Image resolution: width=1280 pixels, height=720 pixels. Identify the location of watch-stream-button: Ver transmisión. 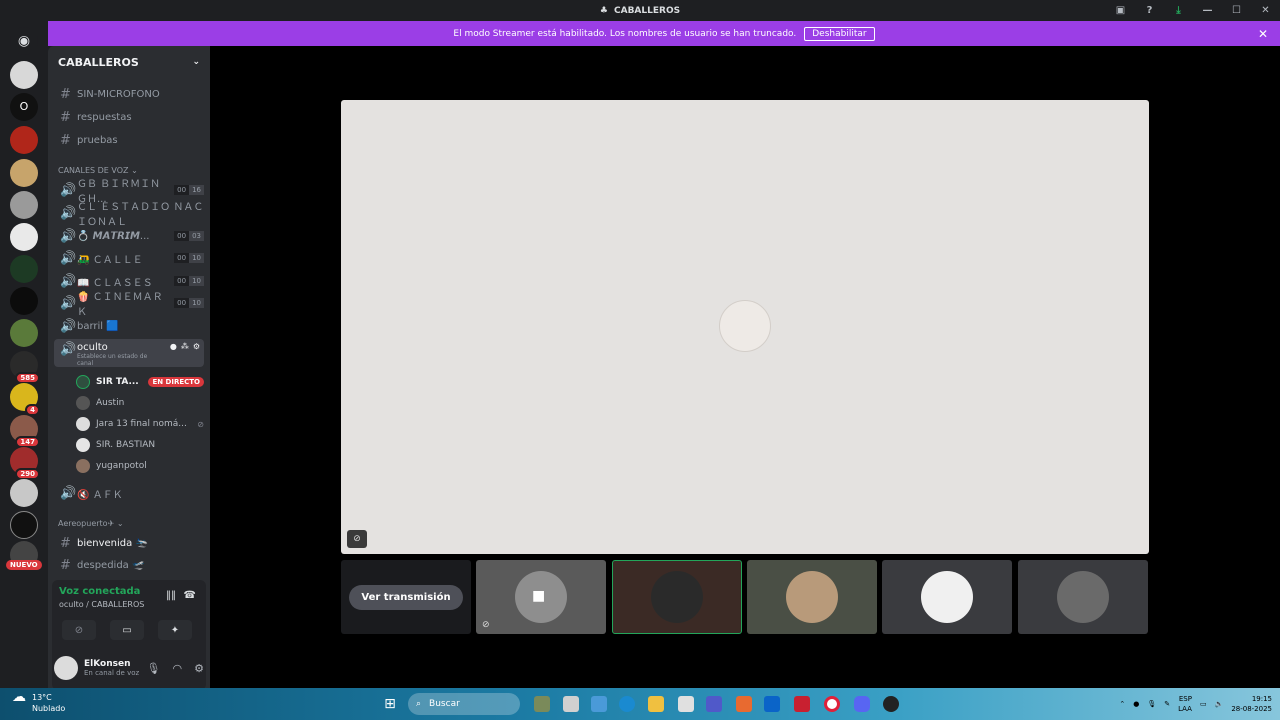
(406, 597).